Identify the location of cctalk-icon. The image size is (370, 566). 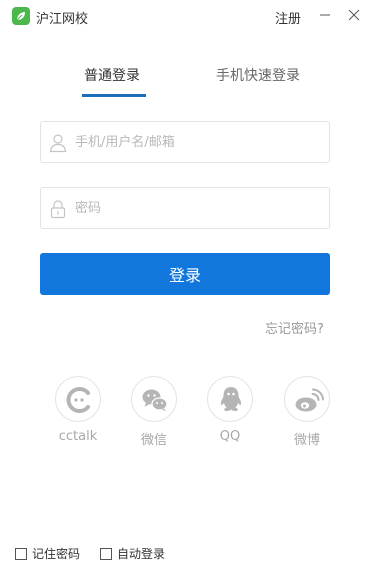
(78, 399).